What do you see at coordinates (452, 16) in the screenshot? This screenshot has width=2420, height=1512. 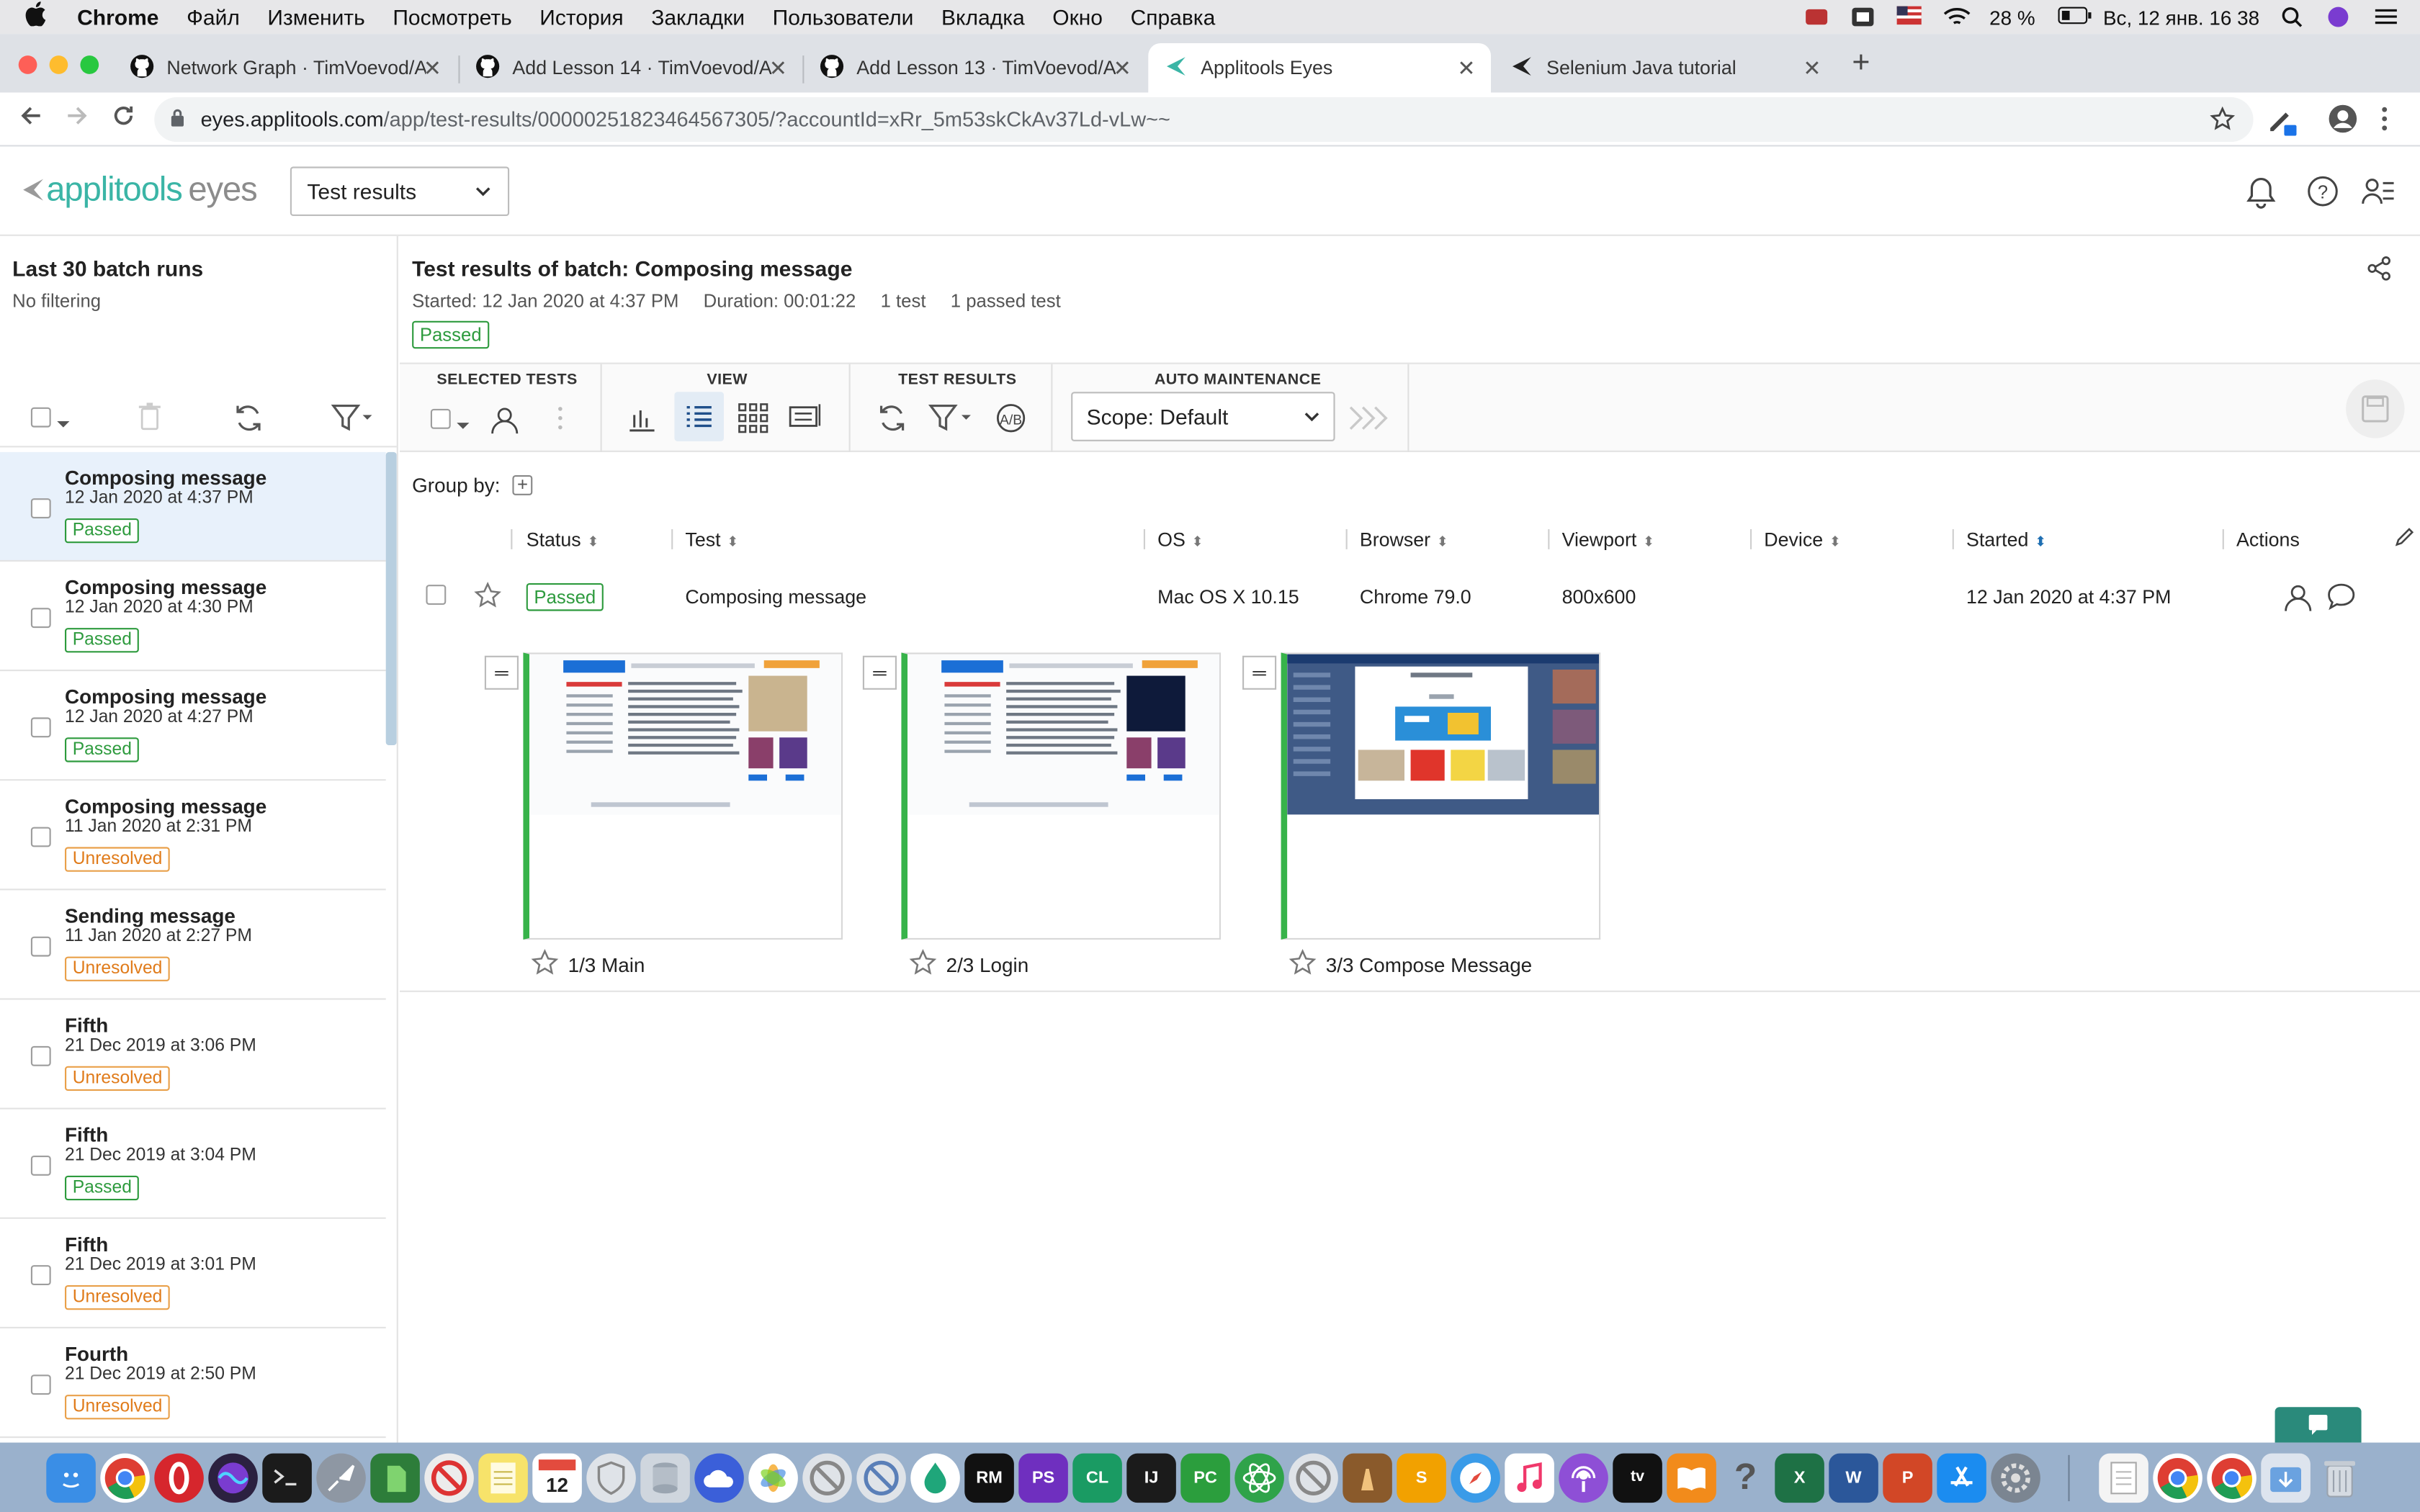 I see `menu-view: Посмотреть` at bounding box center [452, 16].